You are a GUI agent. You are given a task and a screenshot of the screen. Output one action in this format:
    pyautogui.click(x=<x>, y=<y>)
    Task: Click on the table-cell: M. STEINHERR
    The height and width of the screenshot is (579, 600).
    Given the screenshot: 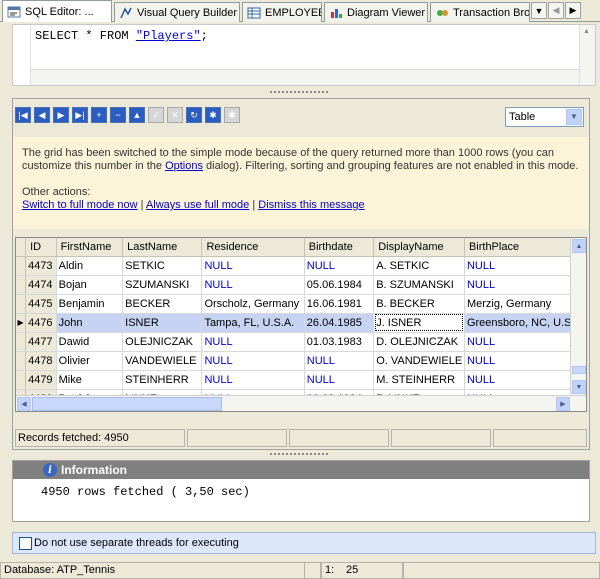 What is the action you would take?
    pyautogui.click(x=419, y=380)
    